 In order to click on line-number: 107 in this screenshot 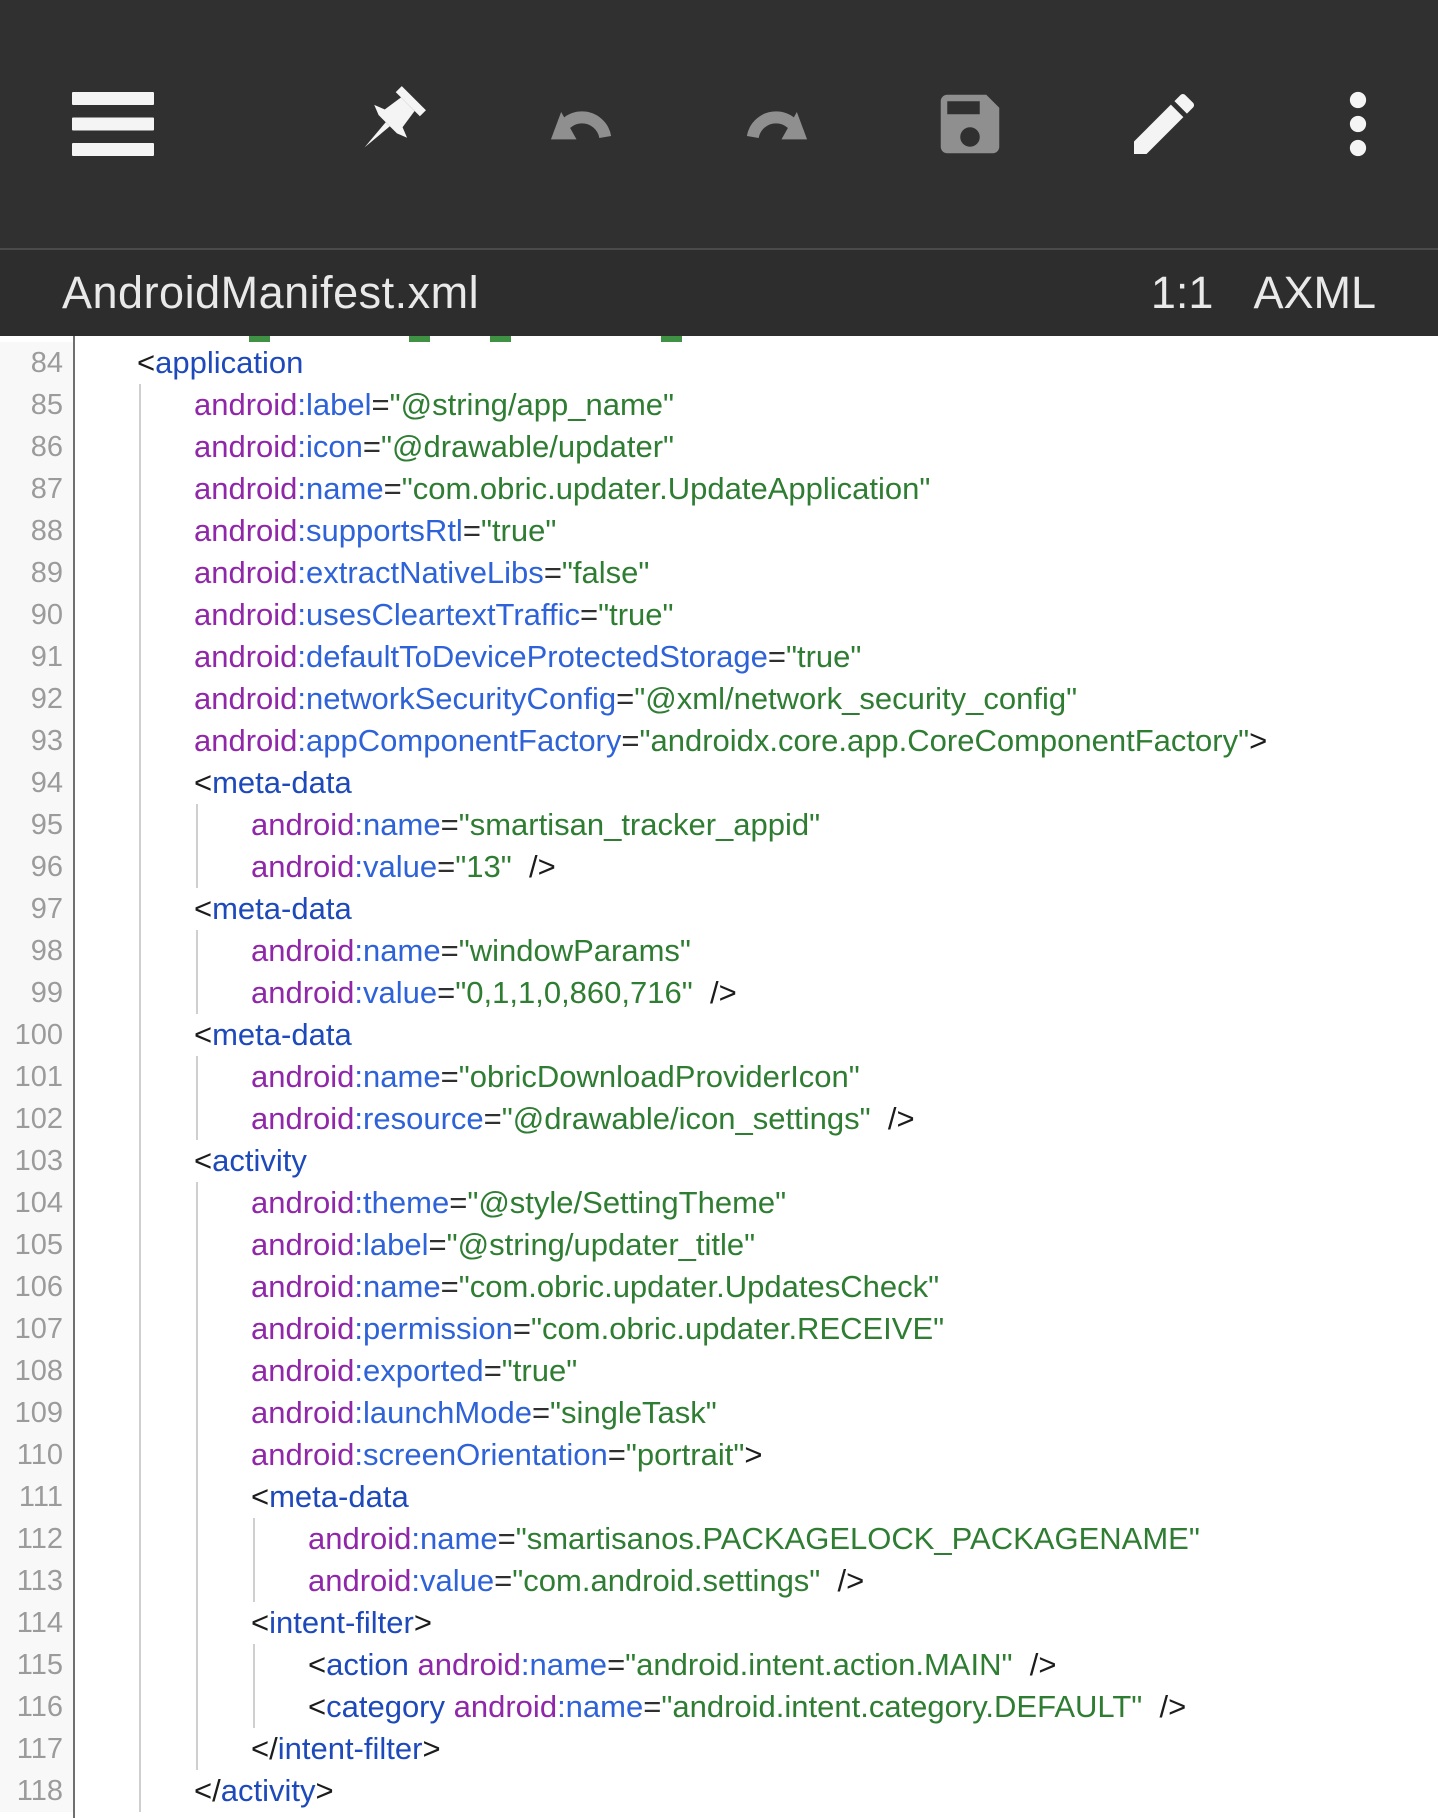, I will do `click(36, 1329)`.